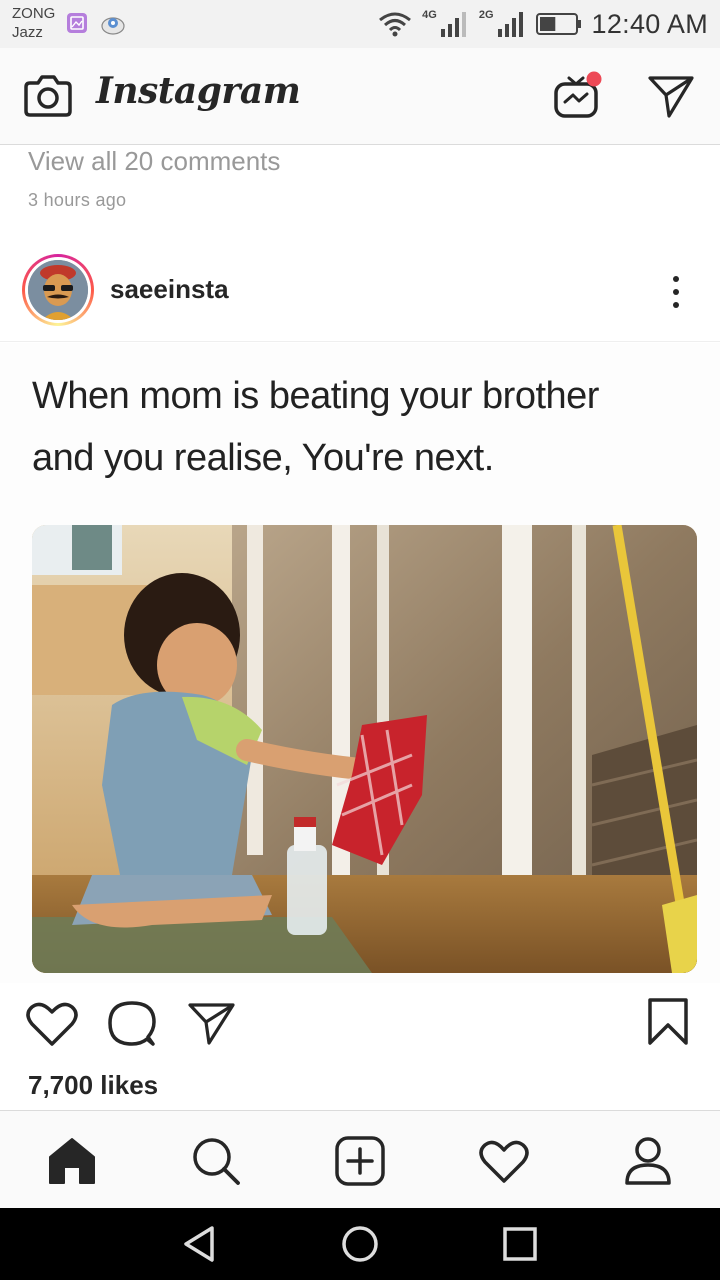 The width and height of the screenshot is (720, 1280). What do you see at coordinates (154, 161) in the screenshot?
I see `view-all-comments-link: View all 20 comments` at bounding box center [154, 161].